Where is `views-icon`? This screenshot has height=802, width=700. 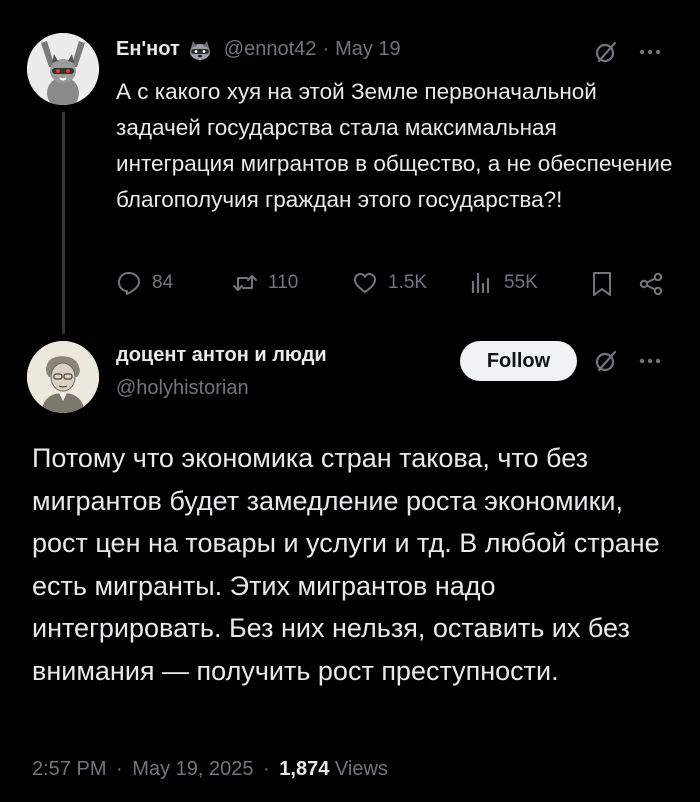 views-icon is located at coordinates (481, 283).